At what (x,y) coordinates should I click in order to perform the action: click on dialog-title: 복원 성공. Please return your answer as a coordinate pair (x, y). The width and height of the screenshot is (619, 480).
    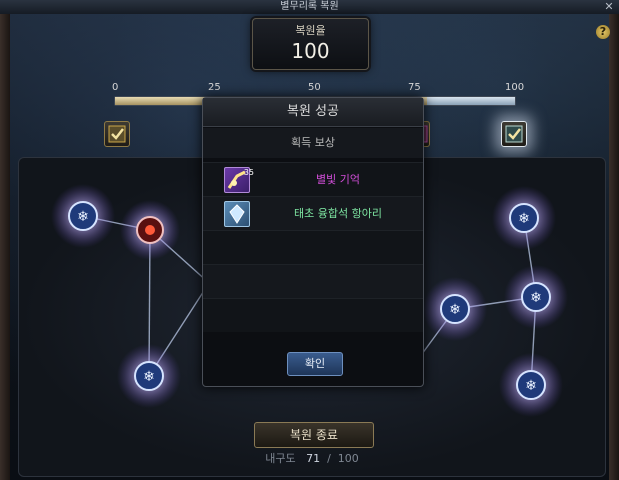
    Looking at the image, I should click on (313, 112).